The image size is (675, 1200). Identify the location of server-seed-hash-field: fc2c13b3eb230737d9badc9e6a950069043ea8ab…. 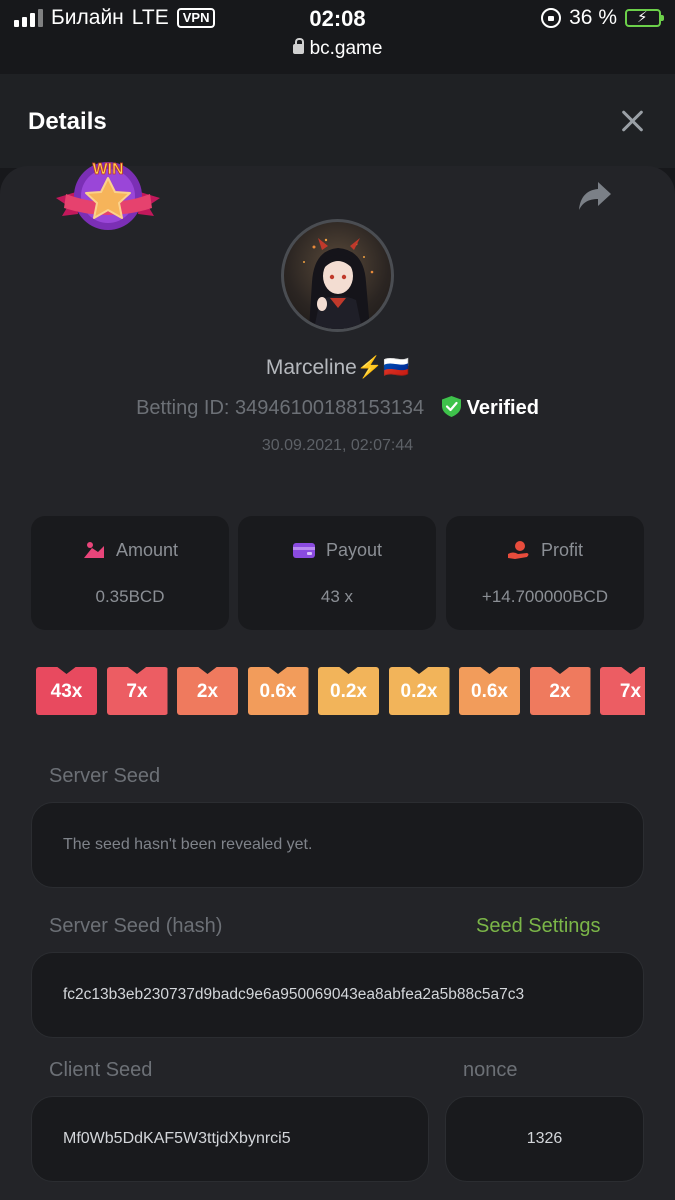
(337, 995).